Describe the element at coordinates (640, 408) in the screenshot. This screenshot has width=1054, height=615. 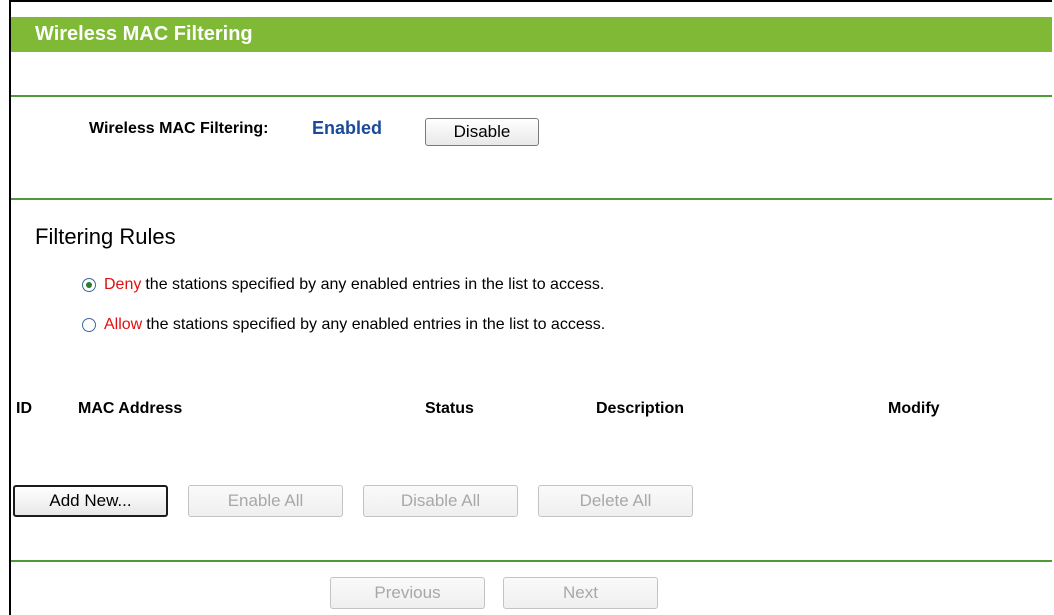
I see `column-header-description: Description` at that location.